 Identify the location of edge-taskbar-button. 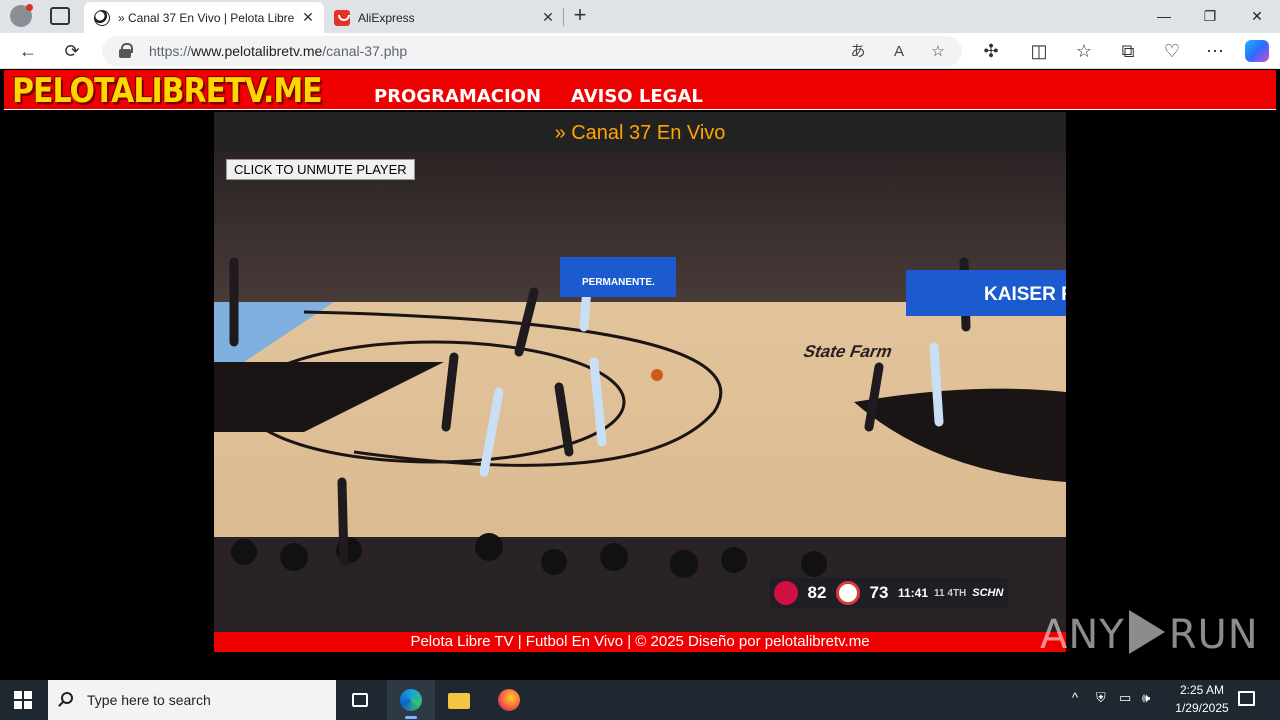
(411, 700).